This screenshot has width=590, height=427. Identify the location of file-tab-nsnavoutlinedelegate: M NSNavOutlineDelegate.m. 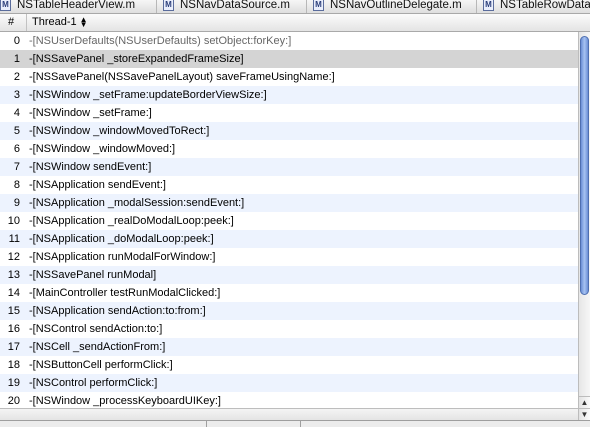
(387, 6).